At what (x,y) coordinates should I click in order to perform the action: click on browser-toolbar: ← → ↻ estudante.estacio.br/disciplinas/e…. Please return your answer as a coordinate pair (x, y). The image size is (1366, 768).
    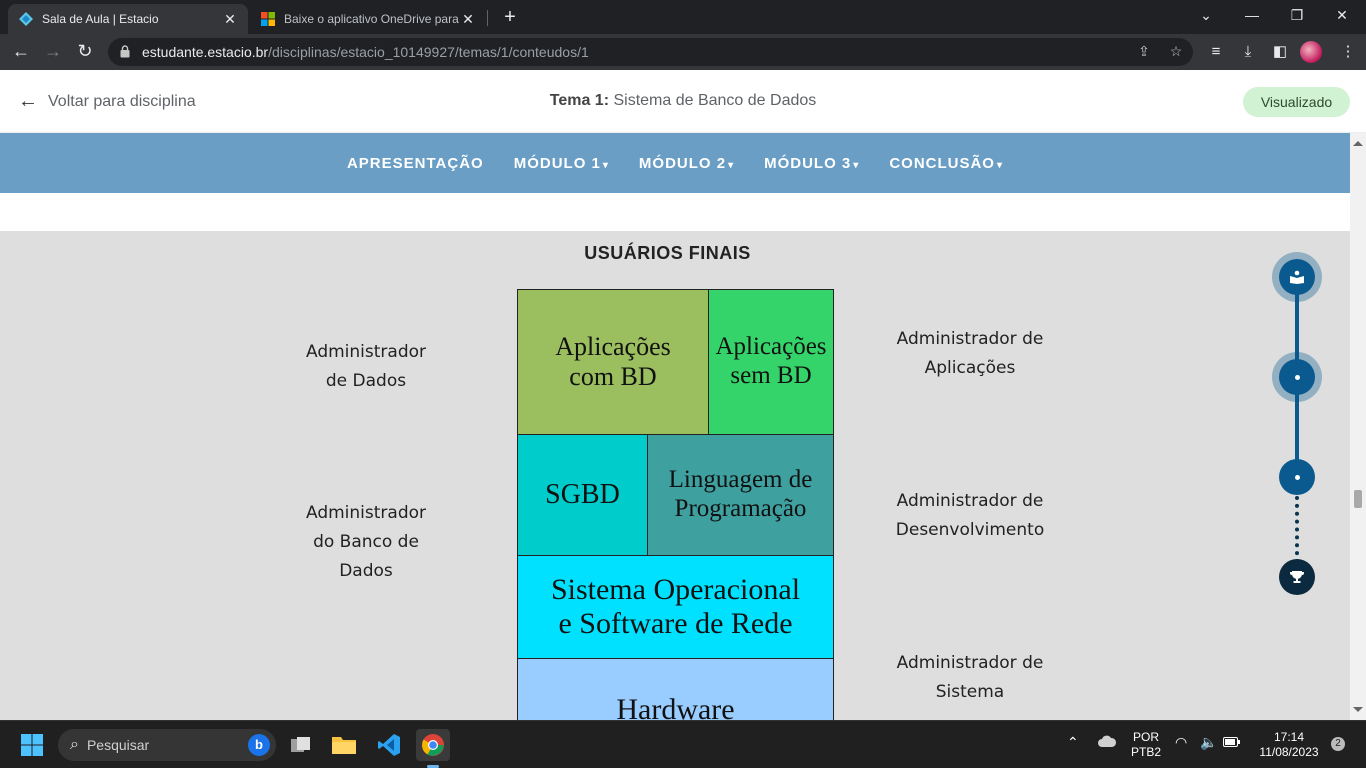
    Looking at the image, I should click on (683, 52).